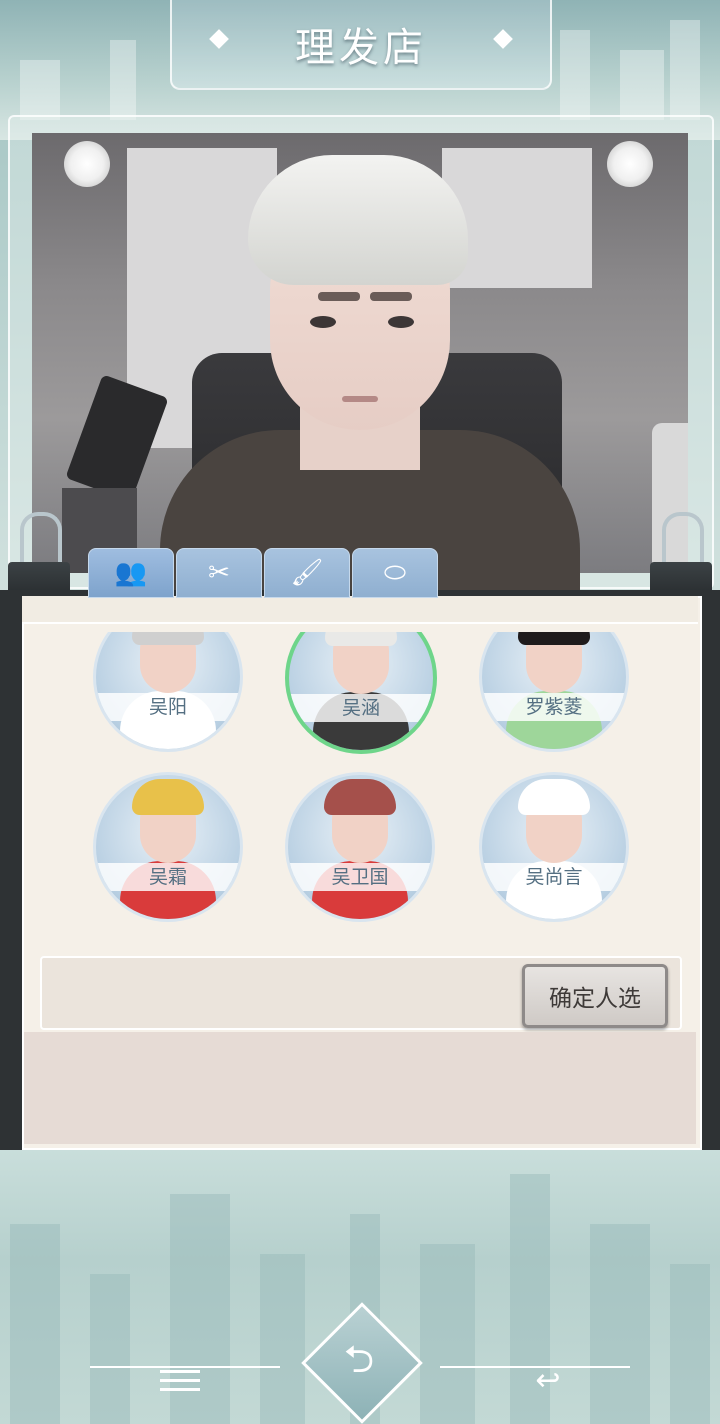 The image size is (720, 1424). I want to click on accessories-icon: ⬭, so click(395, 572).